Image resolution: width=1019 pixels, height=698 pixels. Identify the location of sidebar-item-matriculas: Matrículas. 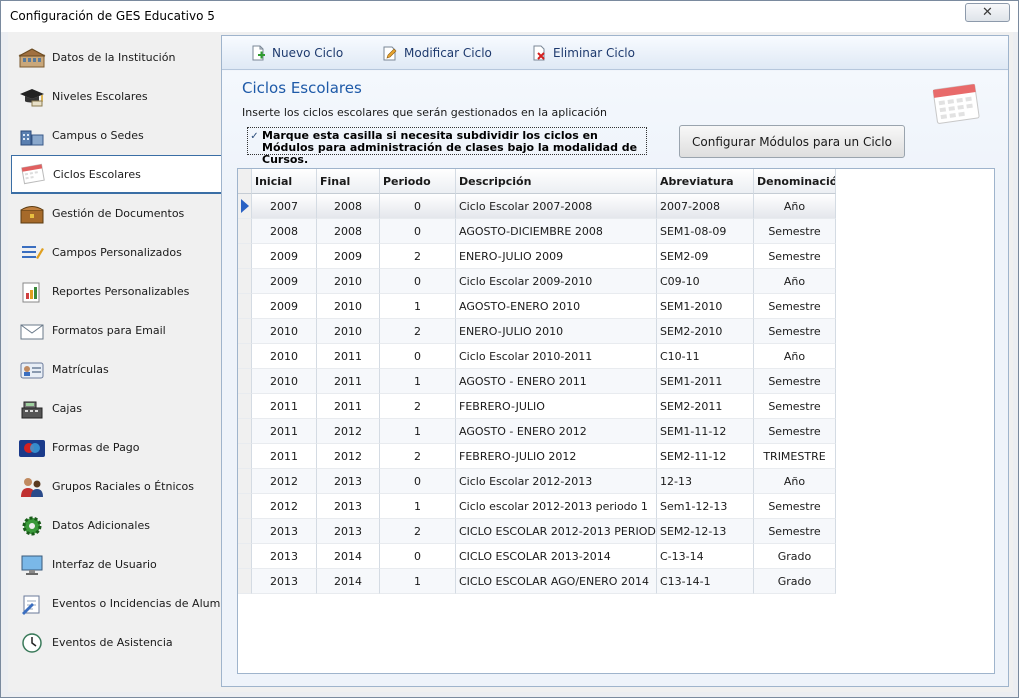
(116, 369).